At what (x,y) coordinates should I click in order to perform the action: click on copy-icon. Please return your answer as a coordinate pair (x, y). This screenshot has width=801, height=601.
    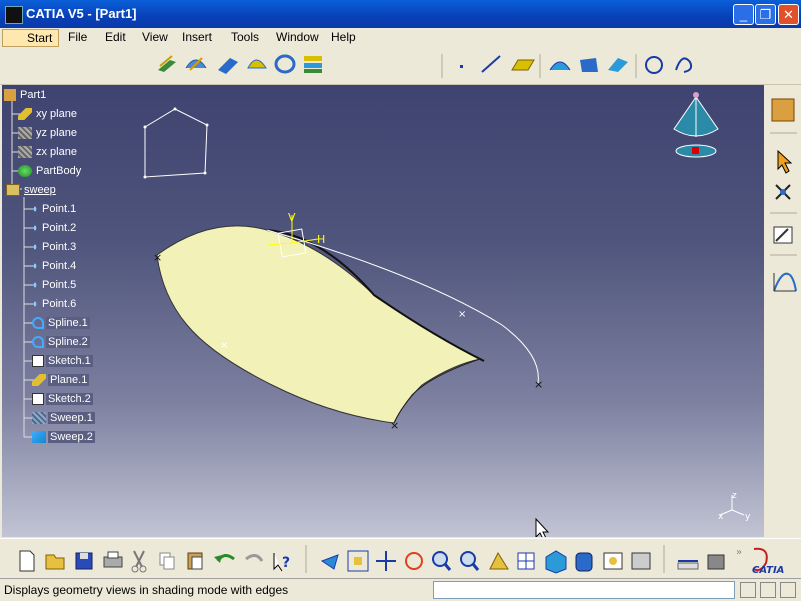
    Looking at the image, I should click on (167, 561).